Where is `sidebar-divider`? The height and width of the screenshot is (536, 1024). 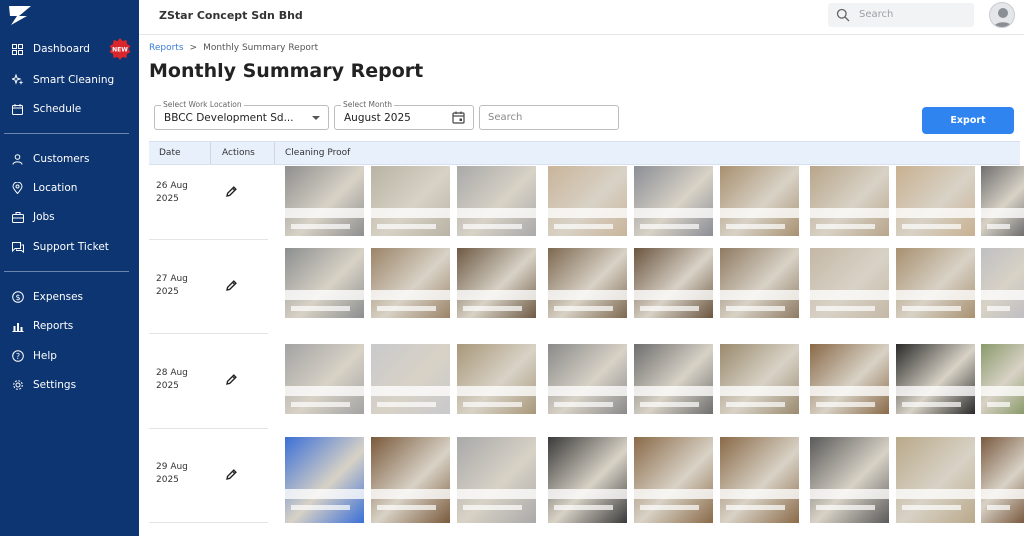 sidebar-divider is located at coordinates (66, 271).